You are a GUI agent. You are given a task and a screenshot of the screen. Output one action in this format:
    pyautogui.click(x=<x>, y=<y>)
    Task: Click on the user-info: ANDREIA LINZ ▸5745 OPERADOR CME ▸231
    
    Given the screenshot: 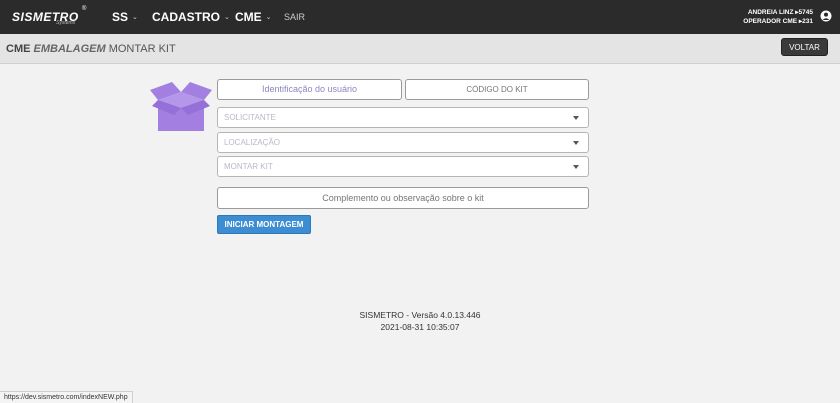 What is the action you would take?
    pyautogui.click(x=778, y=17)
    